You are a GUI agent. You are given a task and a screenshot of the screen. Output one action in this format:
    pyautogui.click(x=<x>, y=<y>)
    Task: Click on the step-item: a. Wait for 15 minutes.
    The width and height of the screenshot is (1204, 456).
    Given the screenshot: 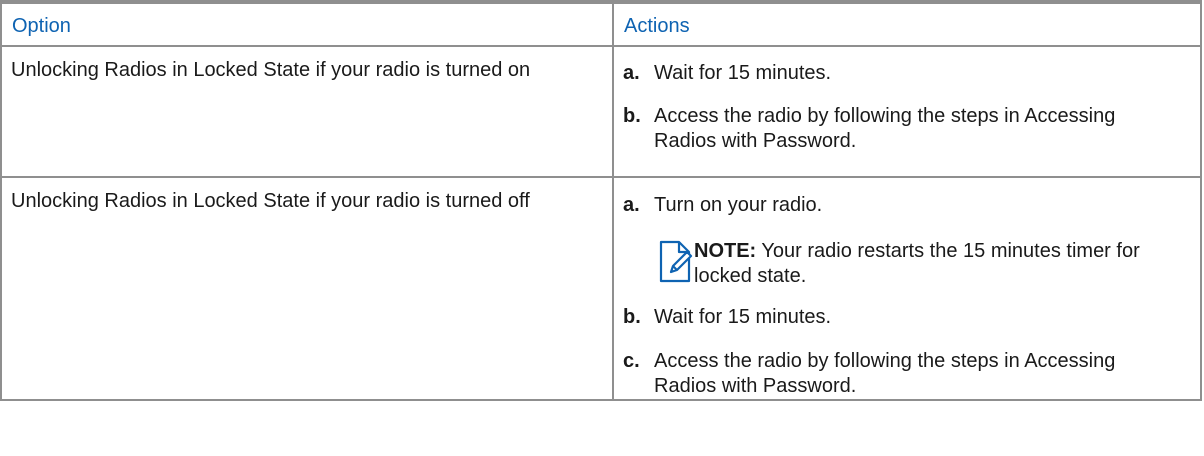 What is the action you would take?
    pyautogui.click(x=907, y=73)
    